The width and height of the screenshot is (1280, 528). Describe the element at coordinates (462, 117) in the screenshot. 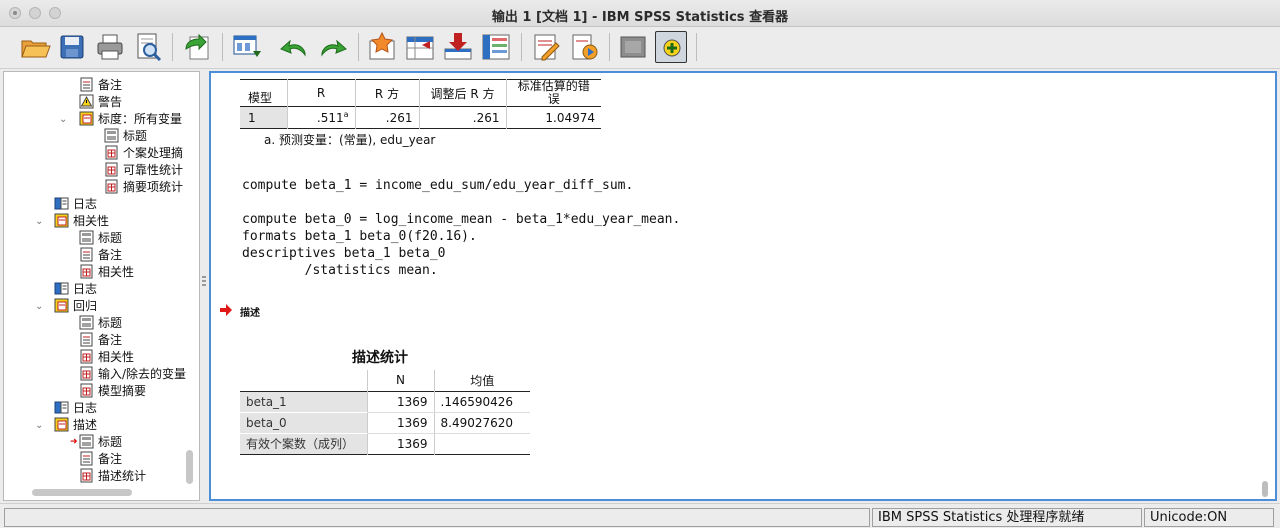

I see `cell-adj-r-square: .261` at that location.